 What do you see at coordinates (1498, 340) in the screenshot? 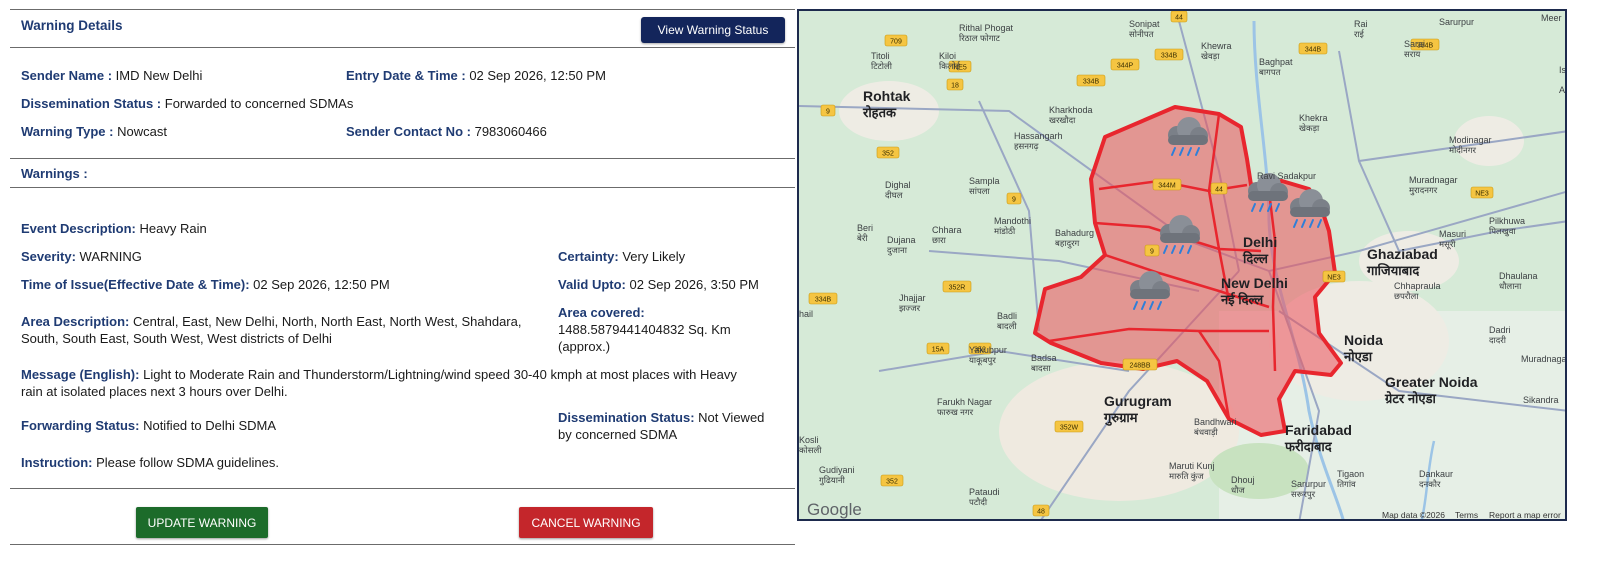
I see `place-label-hindi: दादरी` at bounding box center [1498, 340].